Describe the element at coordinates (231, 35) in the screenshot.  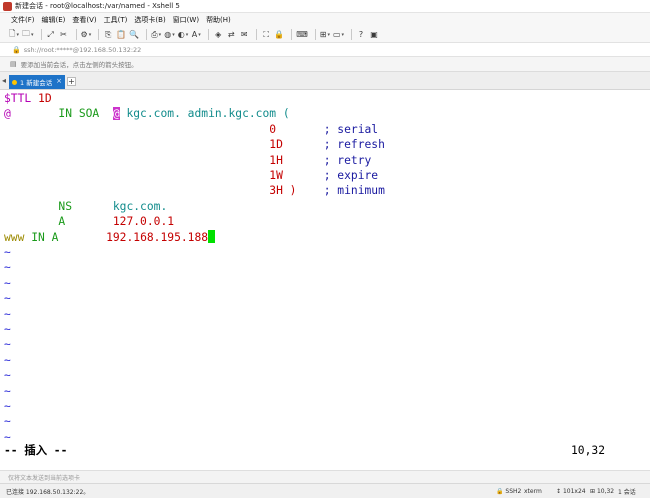
I see `transfer-icon: ⇄` at that location.